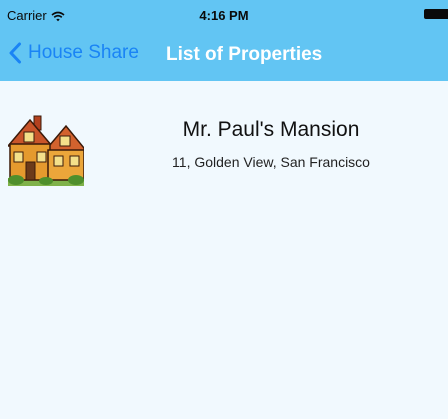  I want to click on navigation-bar: House Share List of Properties, so click(224, 55).